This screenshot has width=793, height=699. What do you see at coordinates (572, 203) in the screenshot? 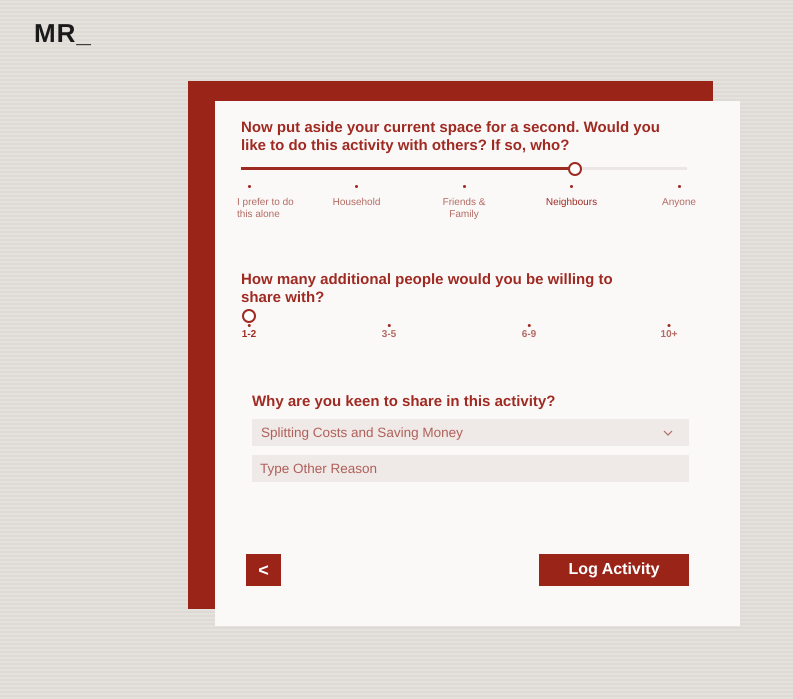
I see `option-label: Neighbours` at bounding box center [572, 203].